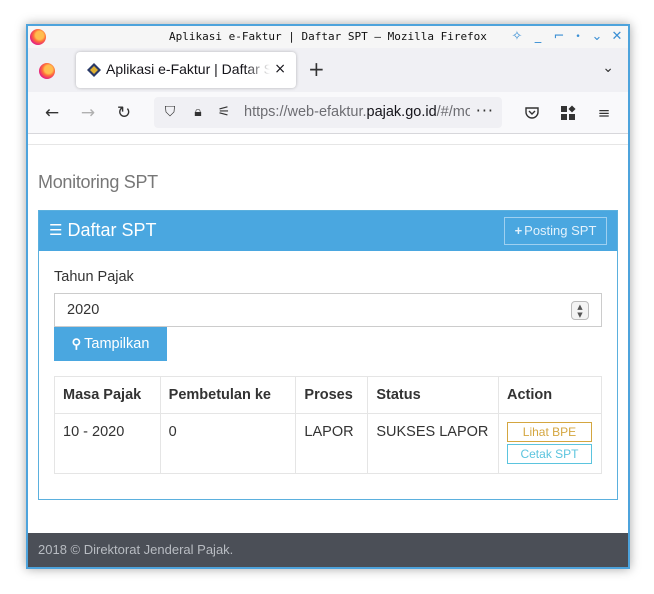 This screenshot has width=654, height=594. Describe the element at coordinates (124, 113) in the screenshot. I see `reload-icon: ↻` at that location.